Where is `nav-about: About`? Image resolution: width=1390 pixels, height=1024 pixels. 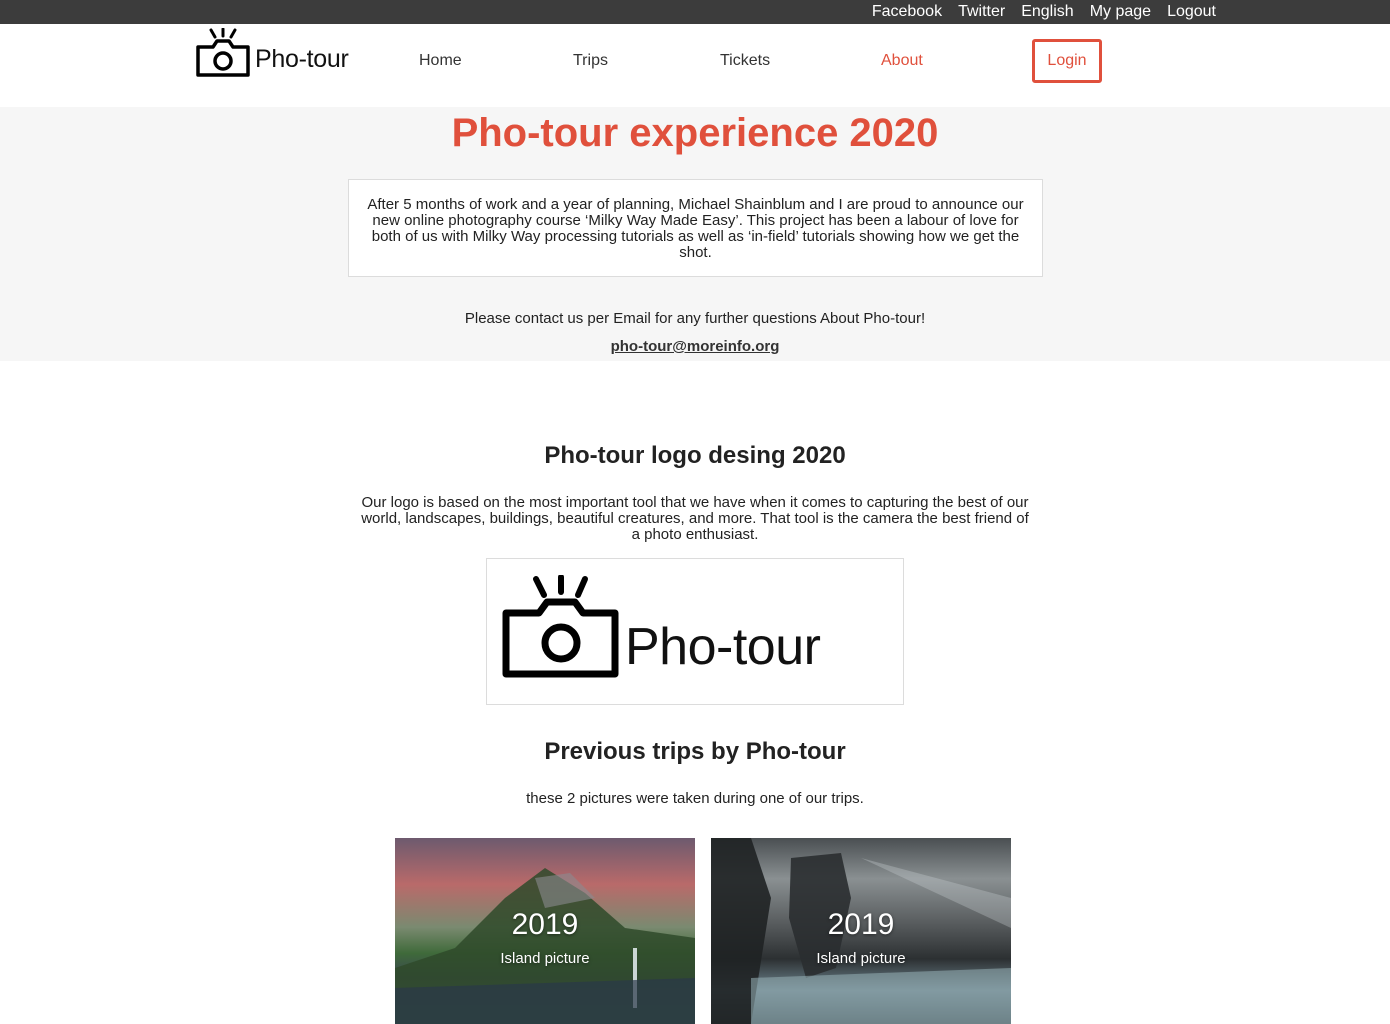
nav-about: About is located at coordinates (902, 61).